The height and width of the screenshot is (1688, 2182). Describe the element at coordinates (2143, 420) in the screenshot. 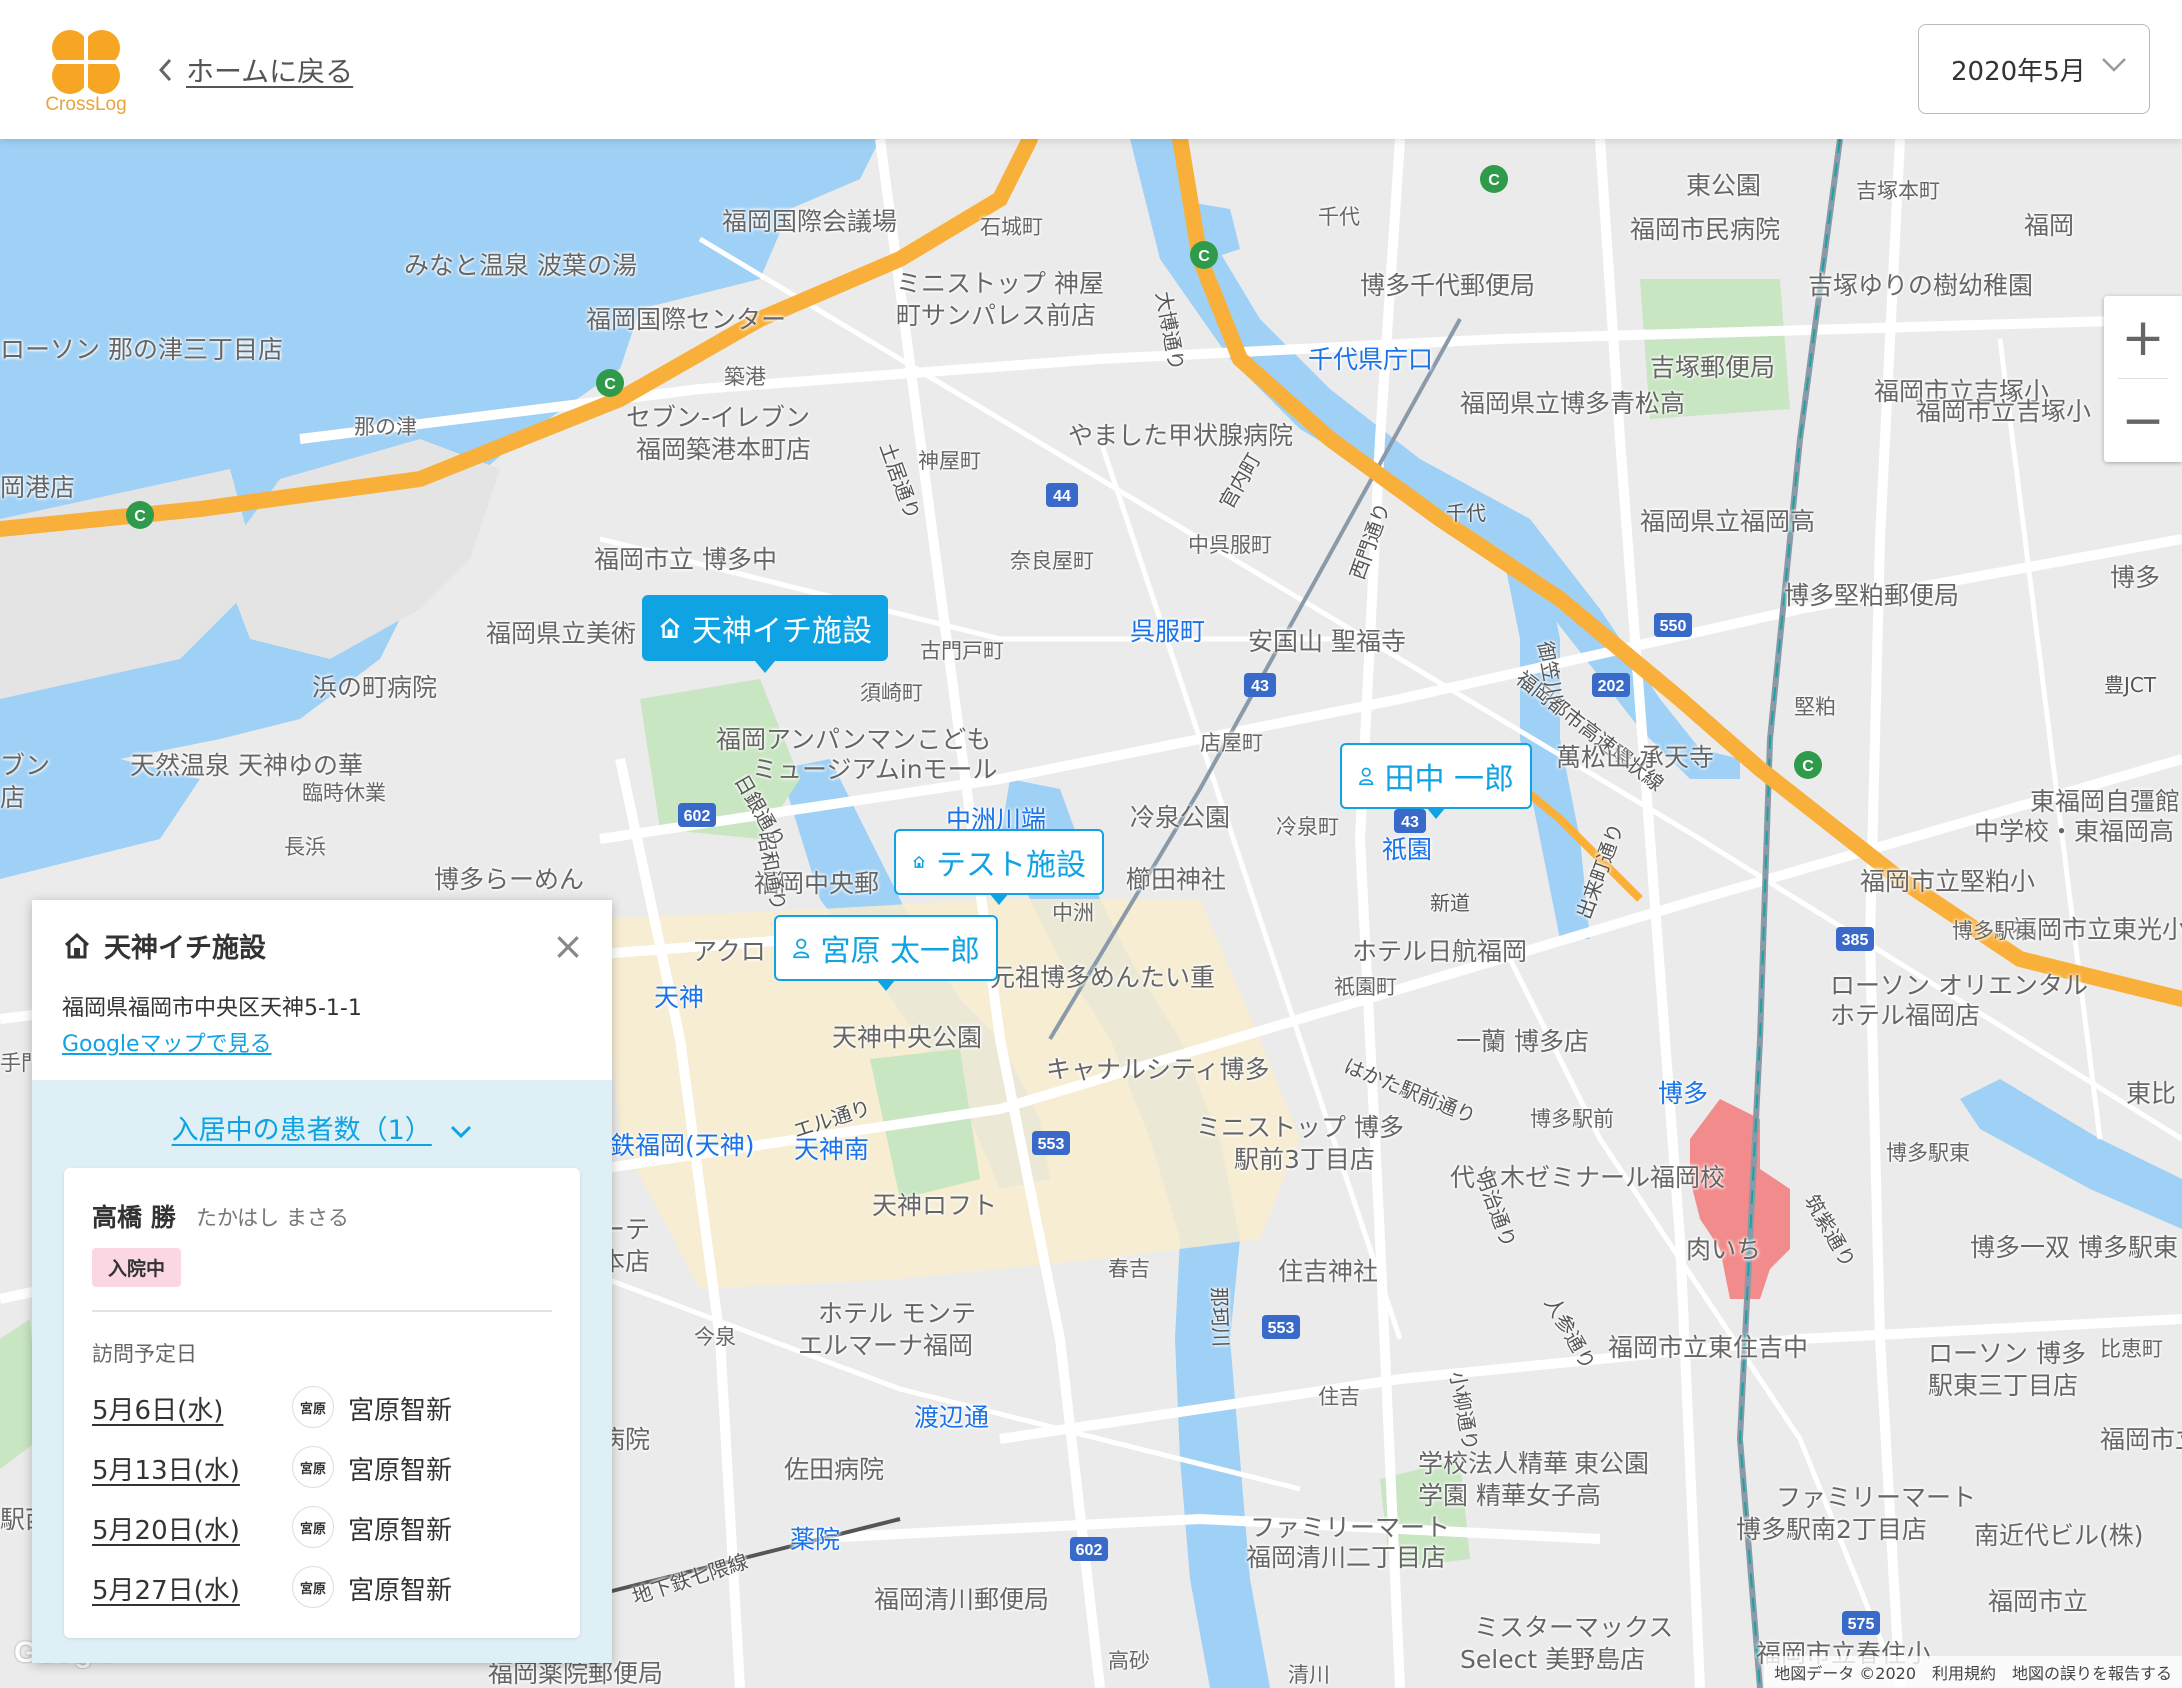

I see `zoom-out-button: −` at that location.